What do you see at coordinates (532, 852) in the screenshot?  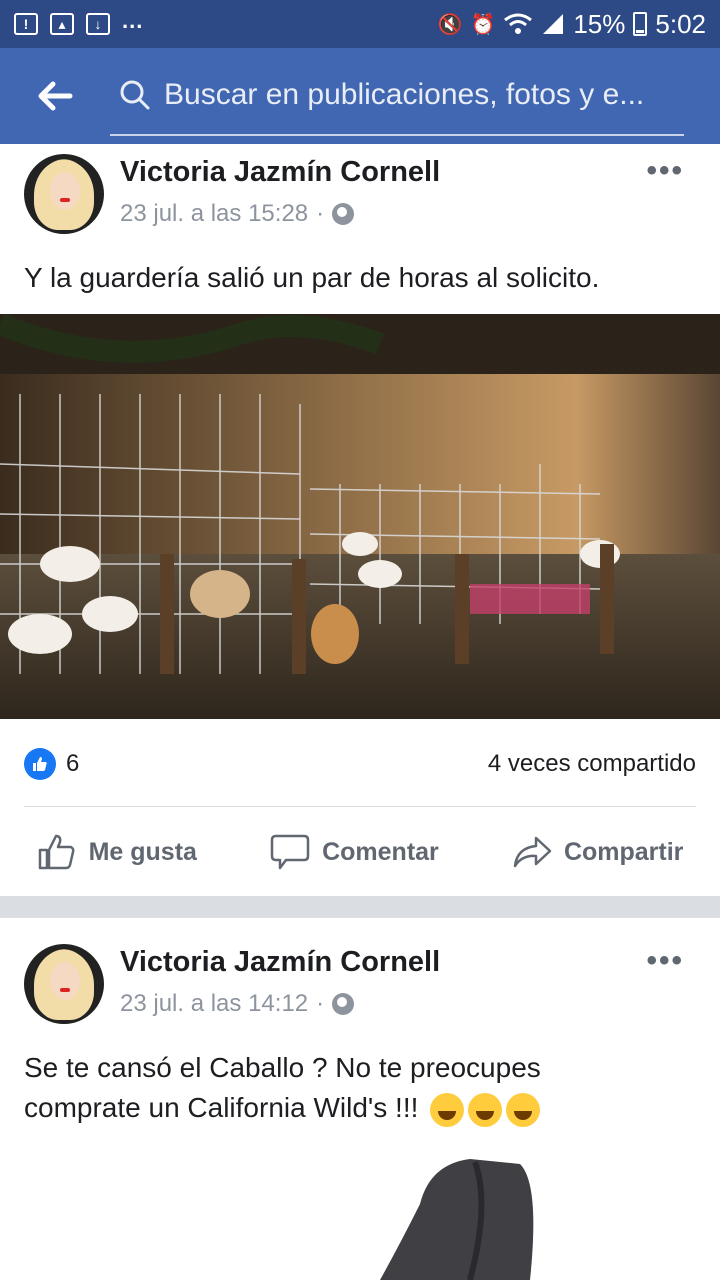 I see `share-icon` at bounding box center [532, 852].